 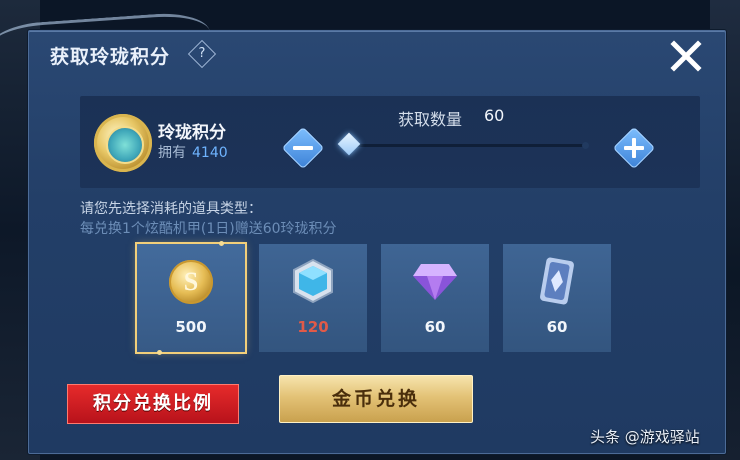 I want to click on watermark: 头条 @游戏驿站, so click(x=645, y=437).